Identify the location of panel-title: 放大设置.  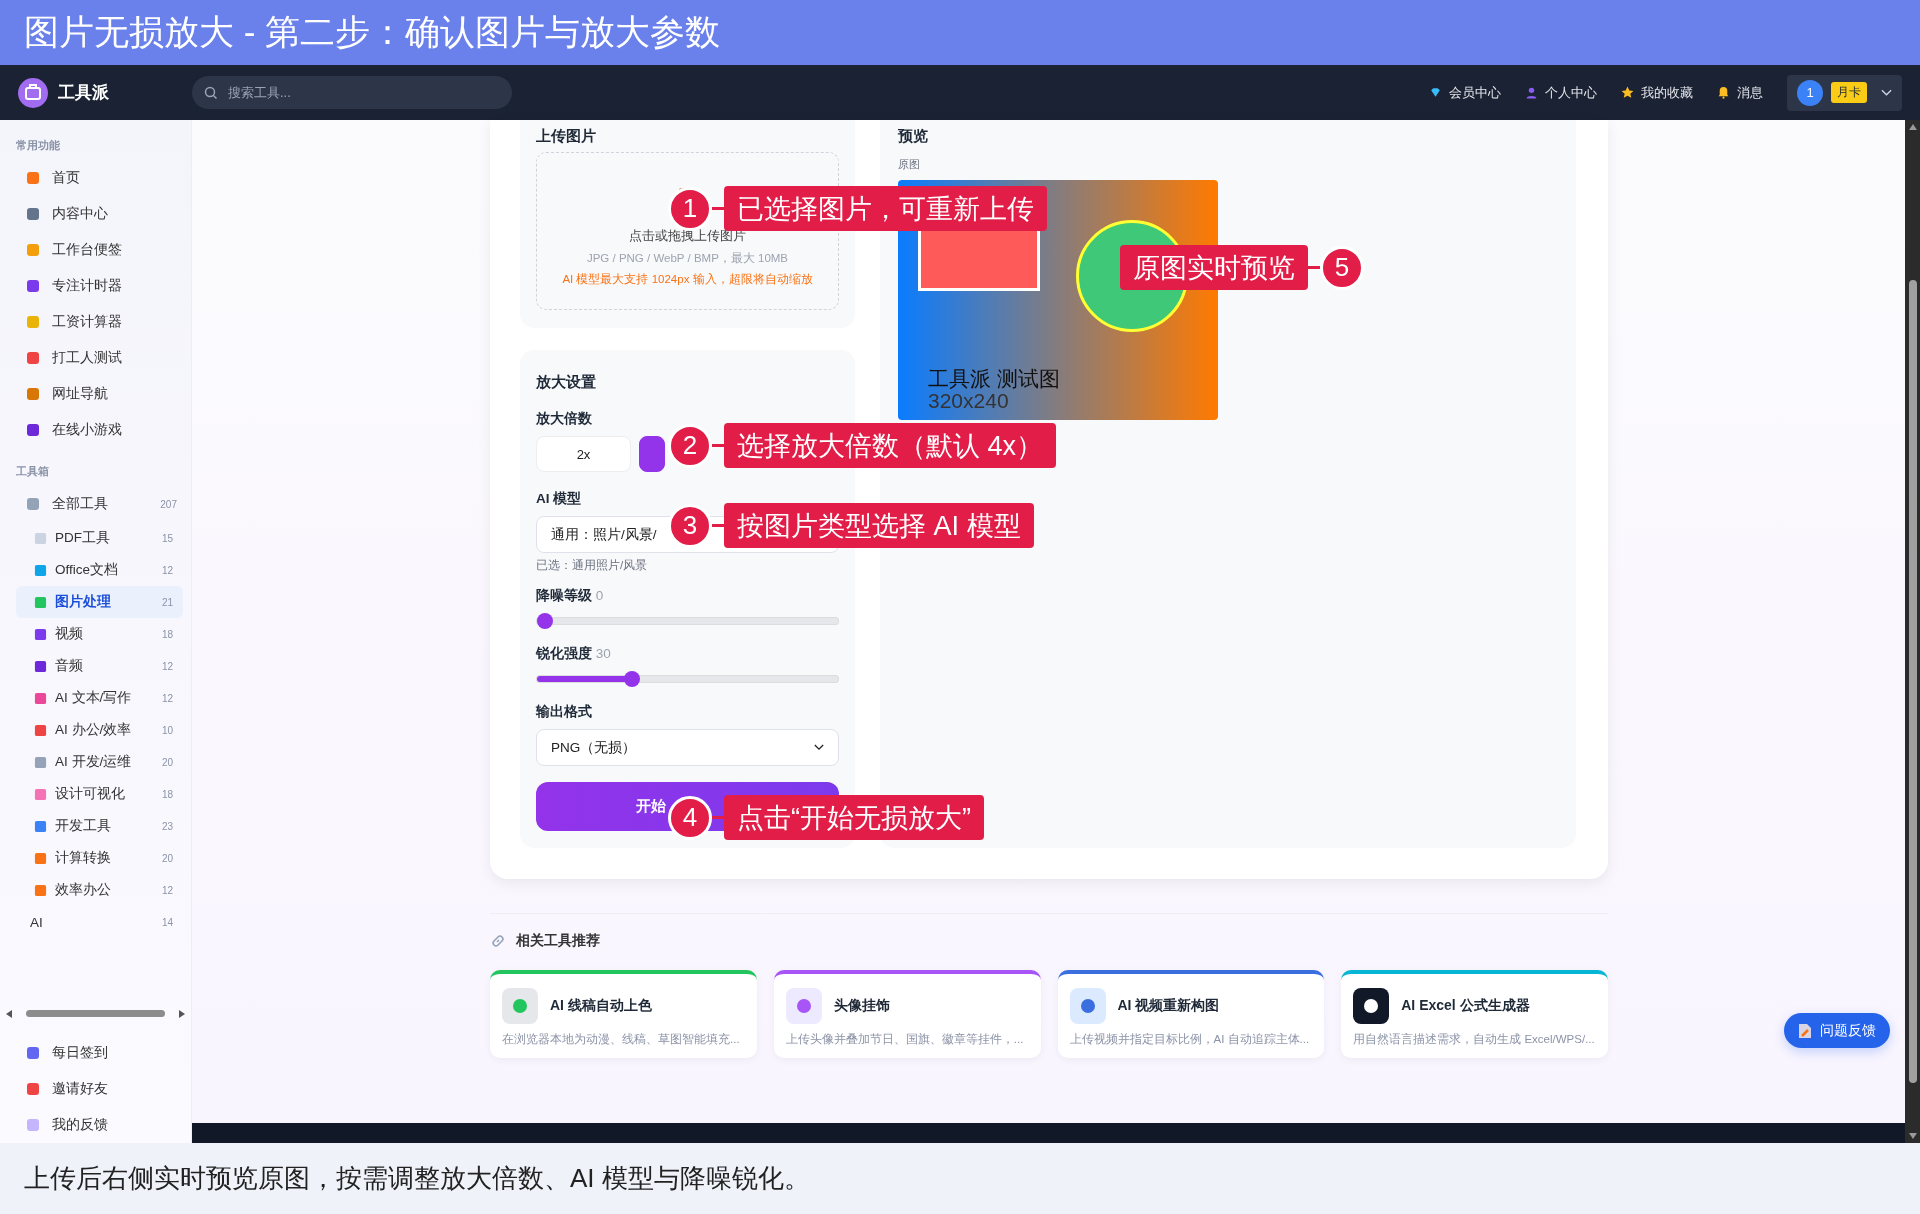
(566, 381).